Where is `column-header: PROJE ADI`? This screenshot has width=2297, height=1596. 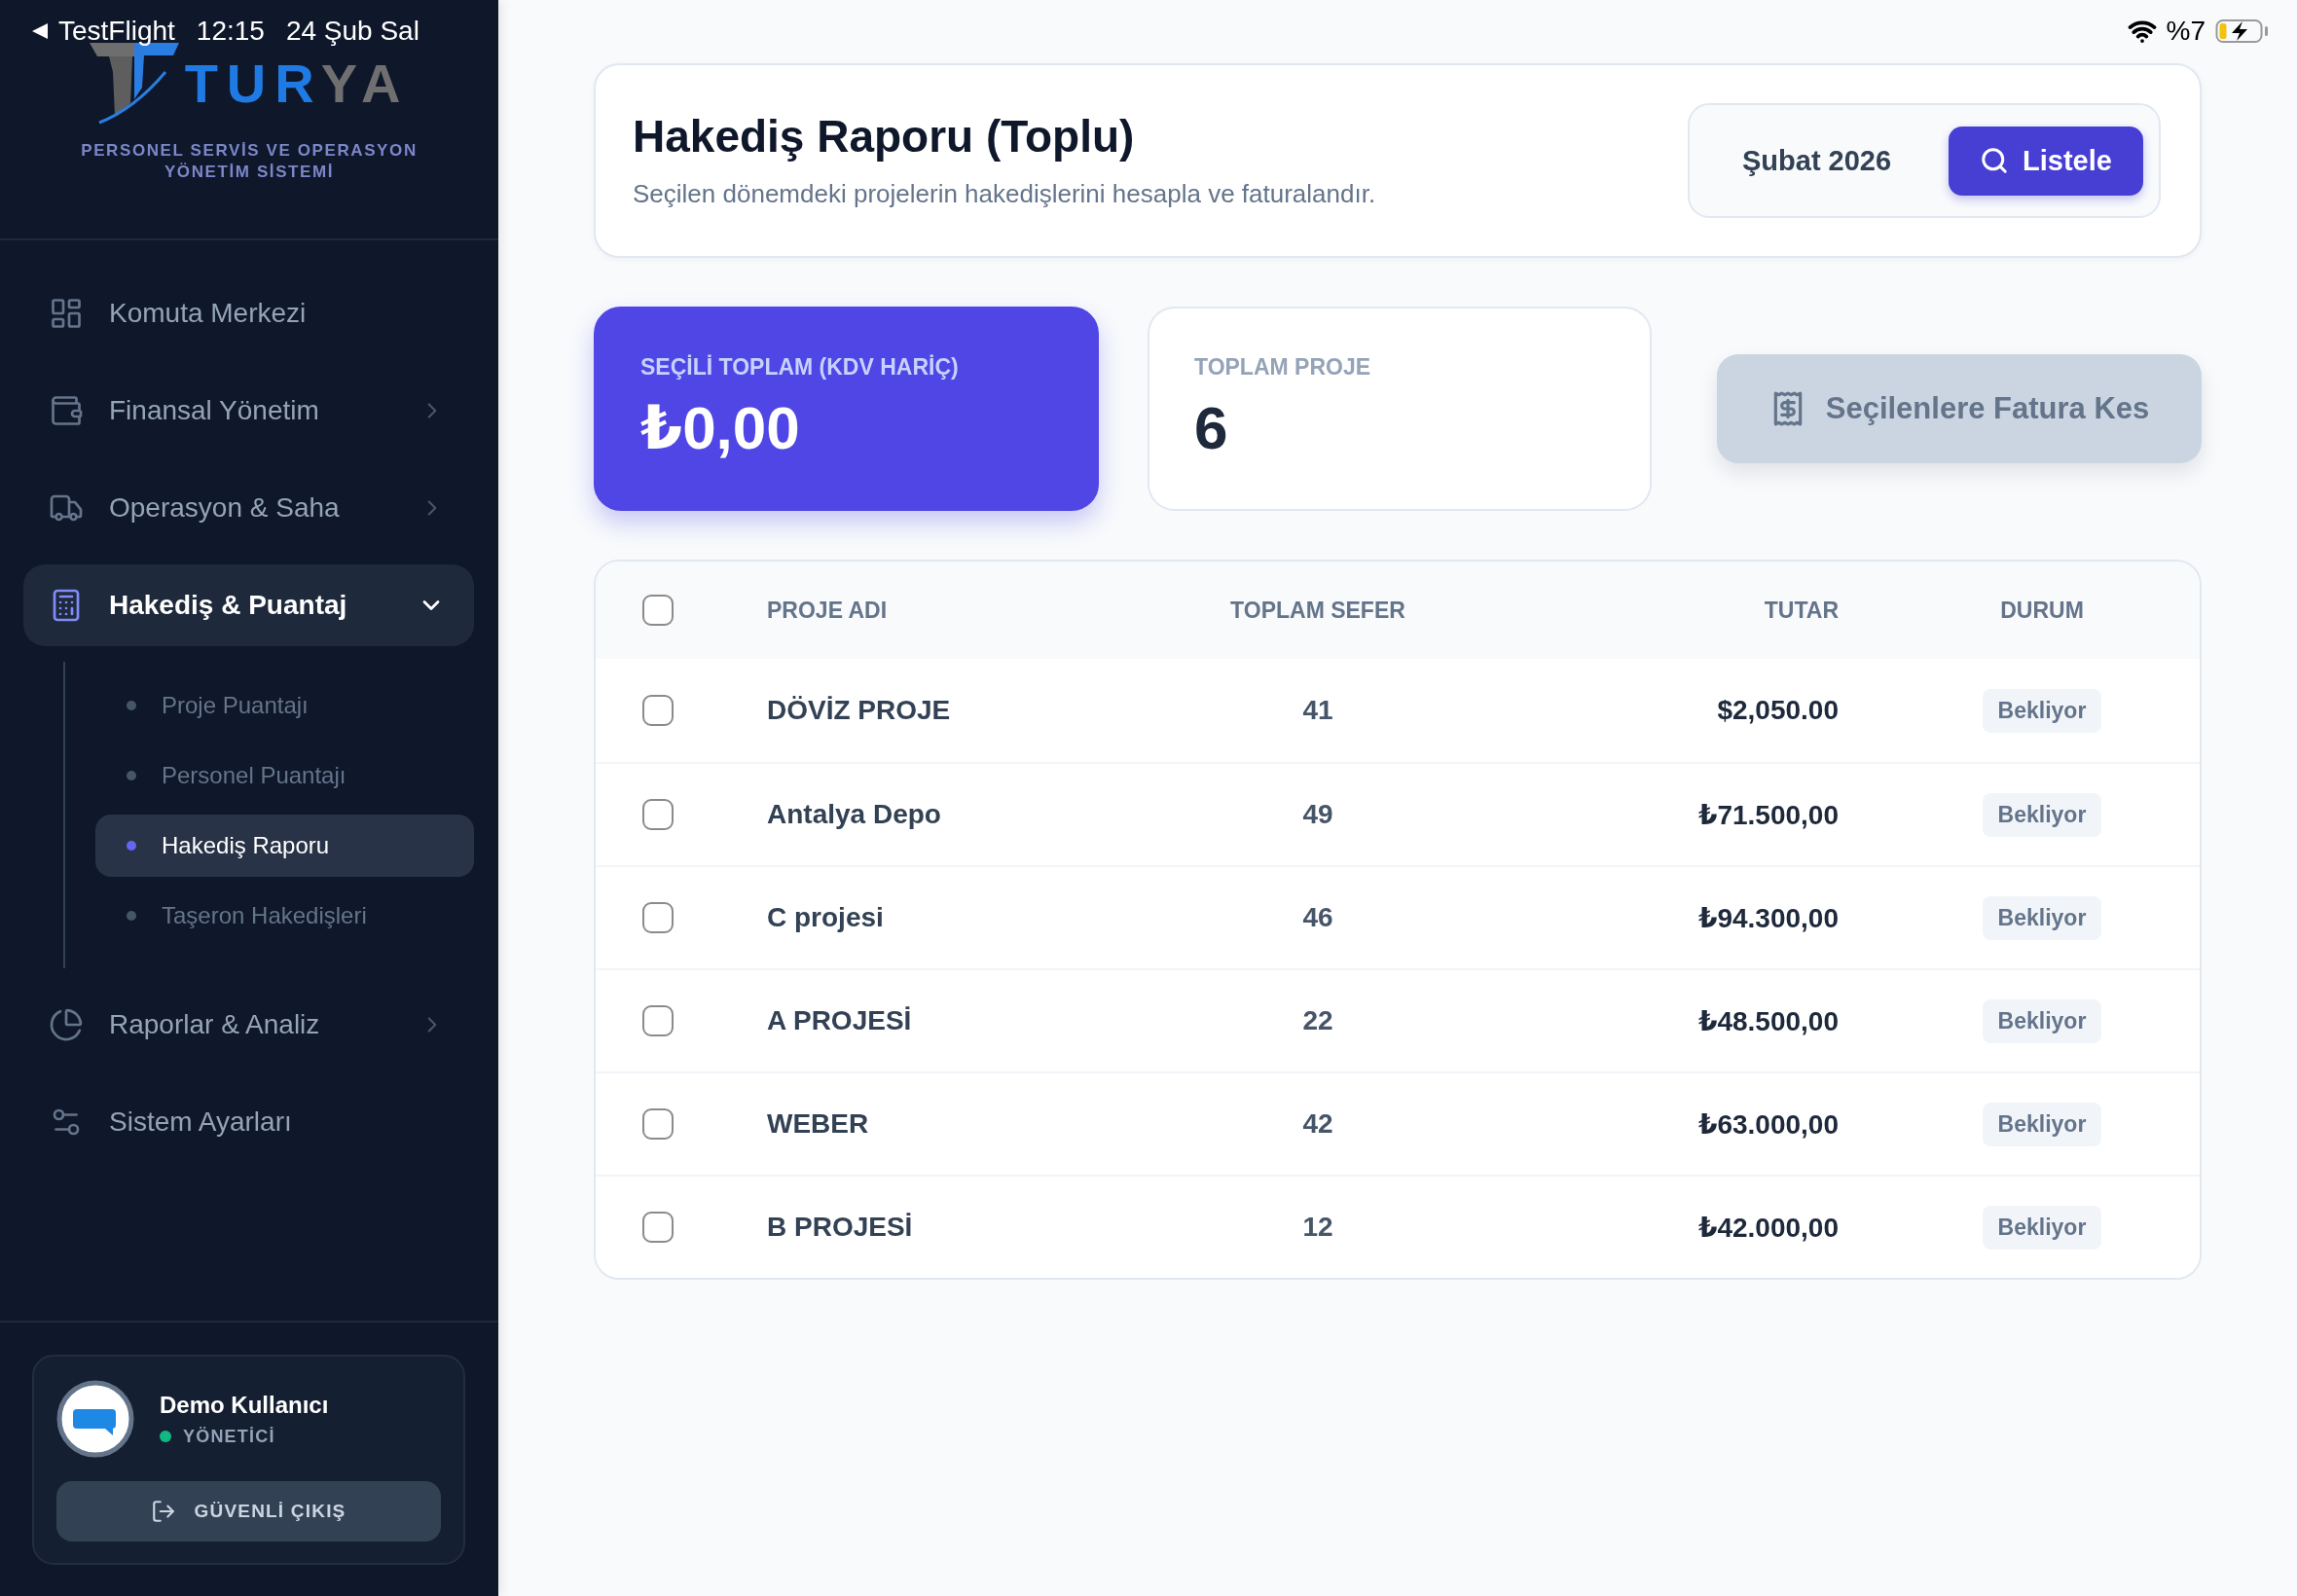 column-header: PROJE ADI is located at coordinates (827, 611).